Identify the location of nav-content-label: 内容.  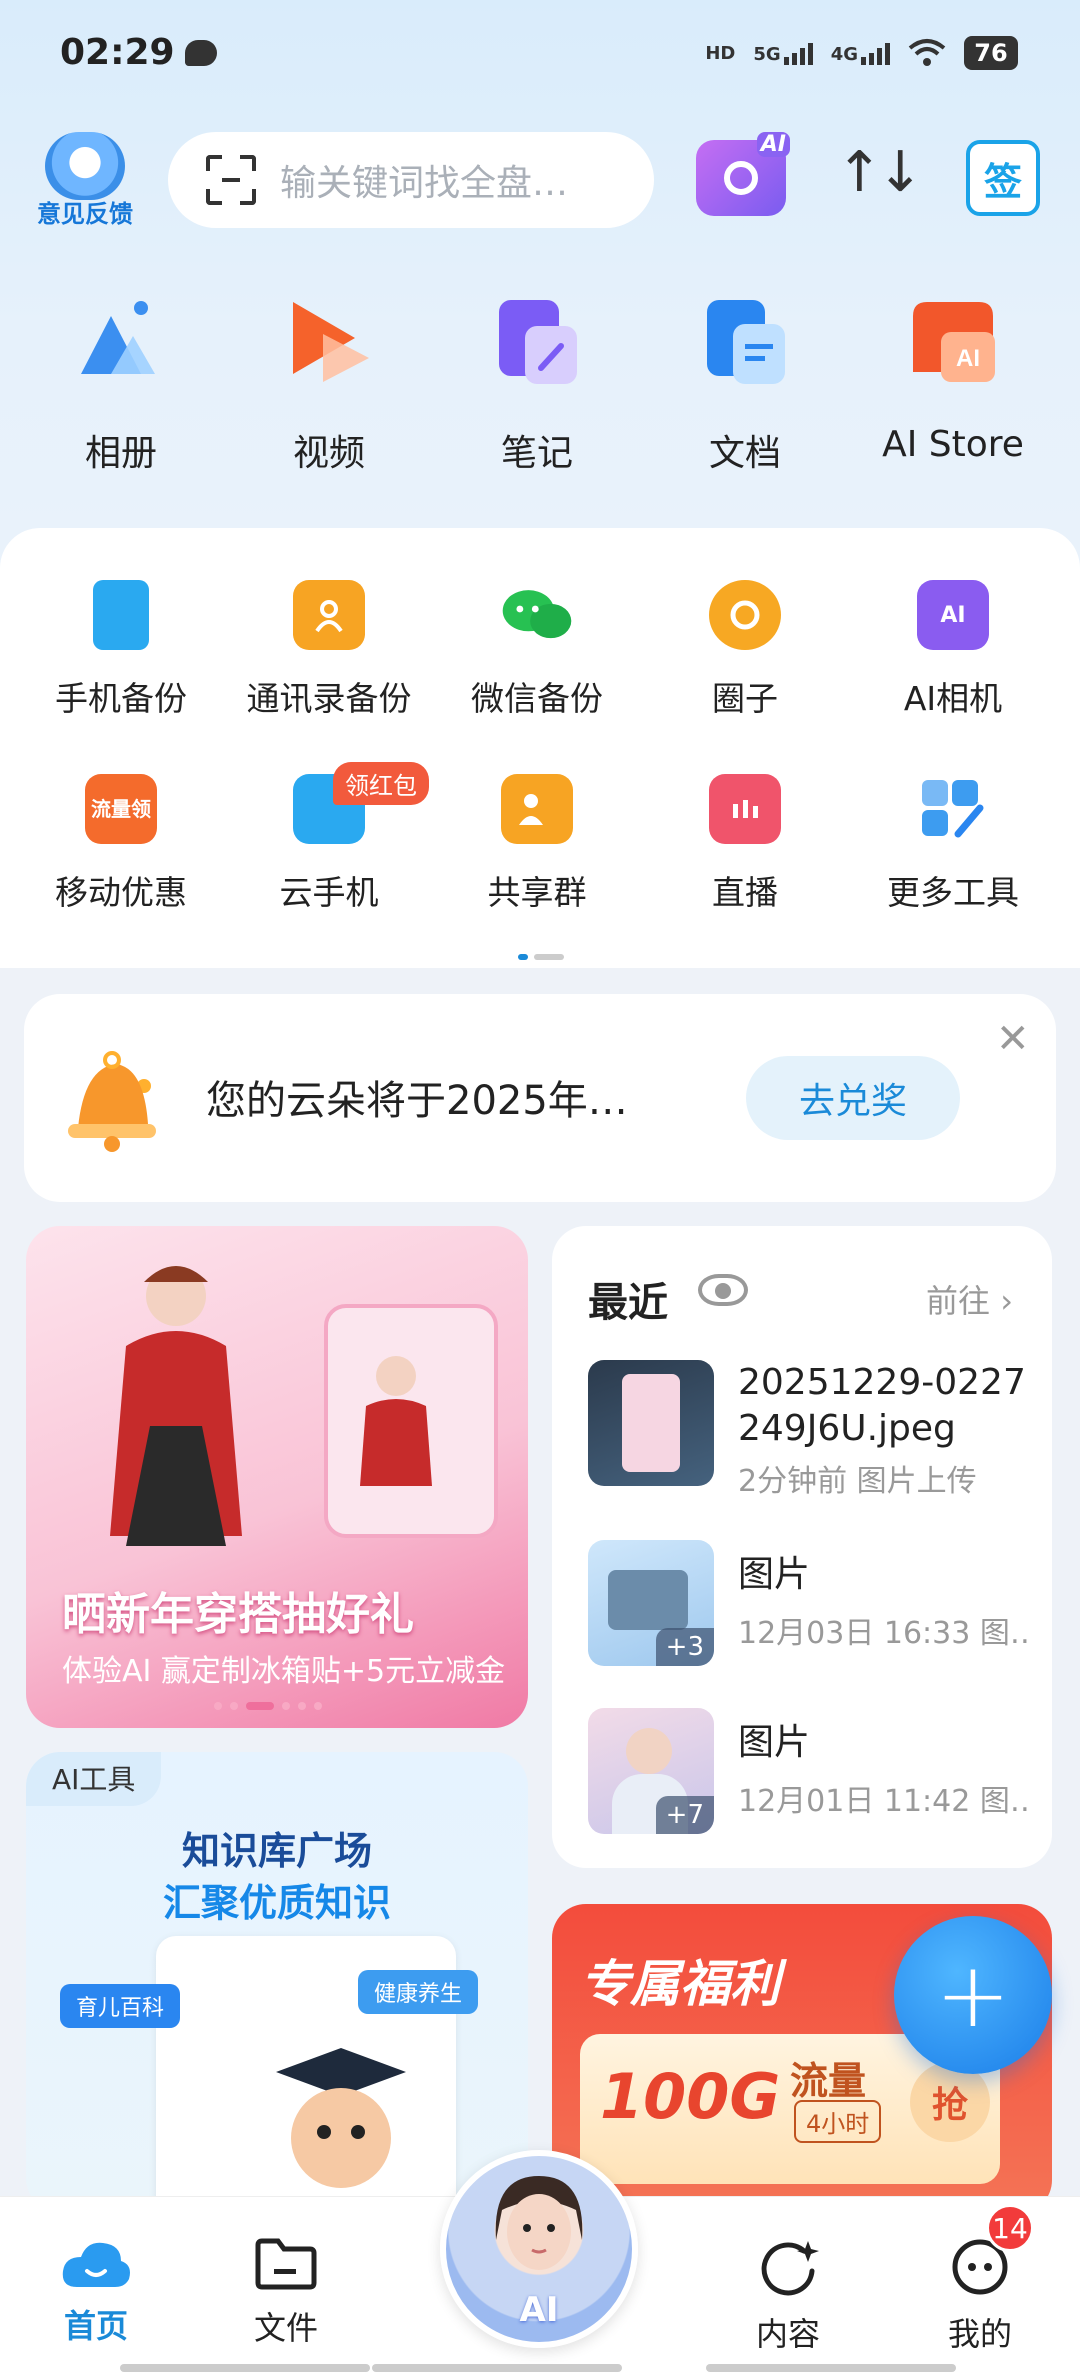
(787, 2334).